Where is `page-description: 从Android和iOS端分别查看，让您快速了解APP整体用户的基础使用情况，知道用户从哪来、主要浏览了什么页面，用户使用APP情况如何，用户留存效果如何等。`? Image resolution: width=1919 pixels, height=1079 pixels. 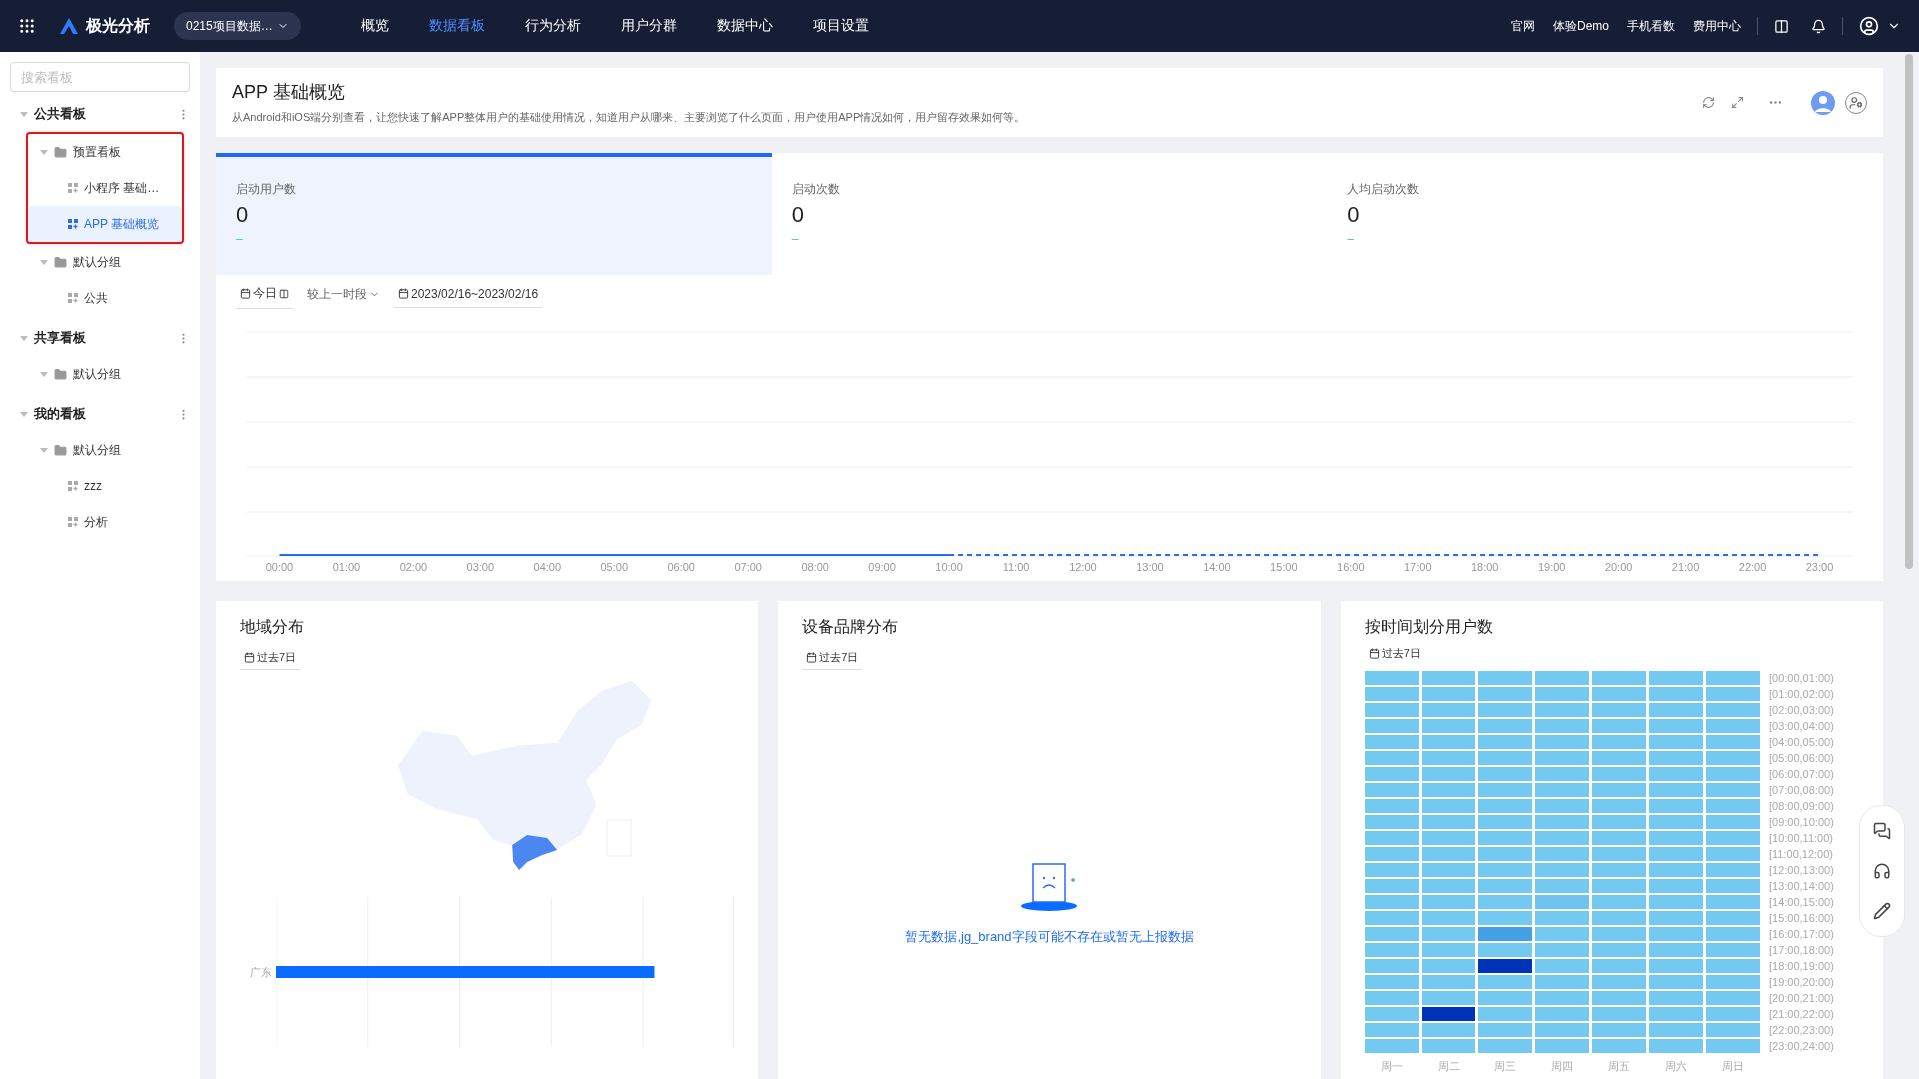 page-description: 从Android和iOS端分别查看，让您快速了解APP整体用户的基础使用情况，知道用户从哪来、主要浏览了什么页面，用户使用APP情况如何，用户留存效果如何等。 is located at coordinates (629, 117).